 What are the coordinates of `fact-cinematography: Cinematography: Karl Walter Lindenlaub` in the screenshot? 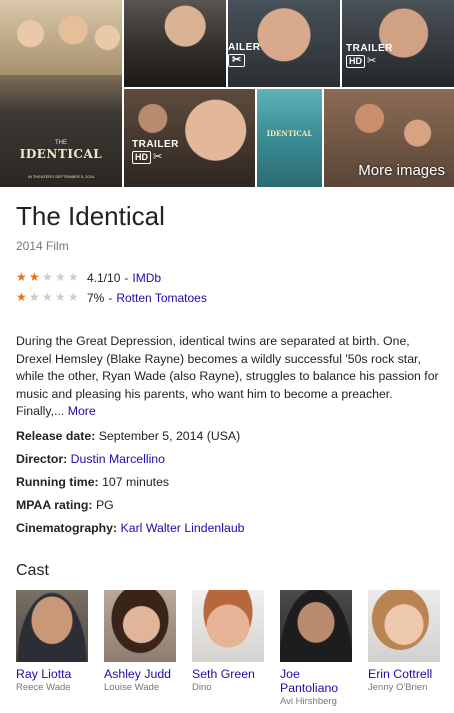 It's located at (130, 528).